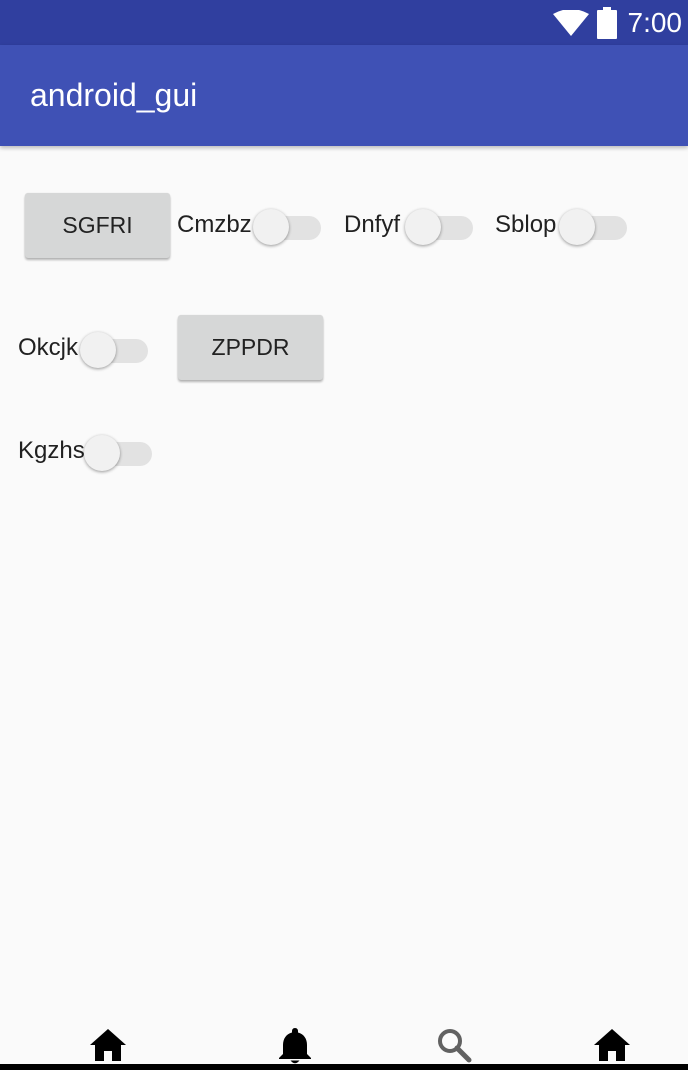  I want to click on kgzhs-switch, so click(119, 451).